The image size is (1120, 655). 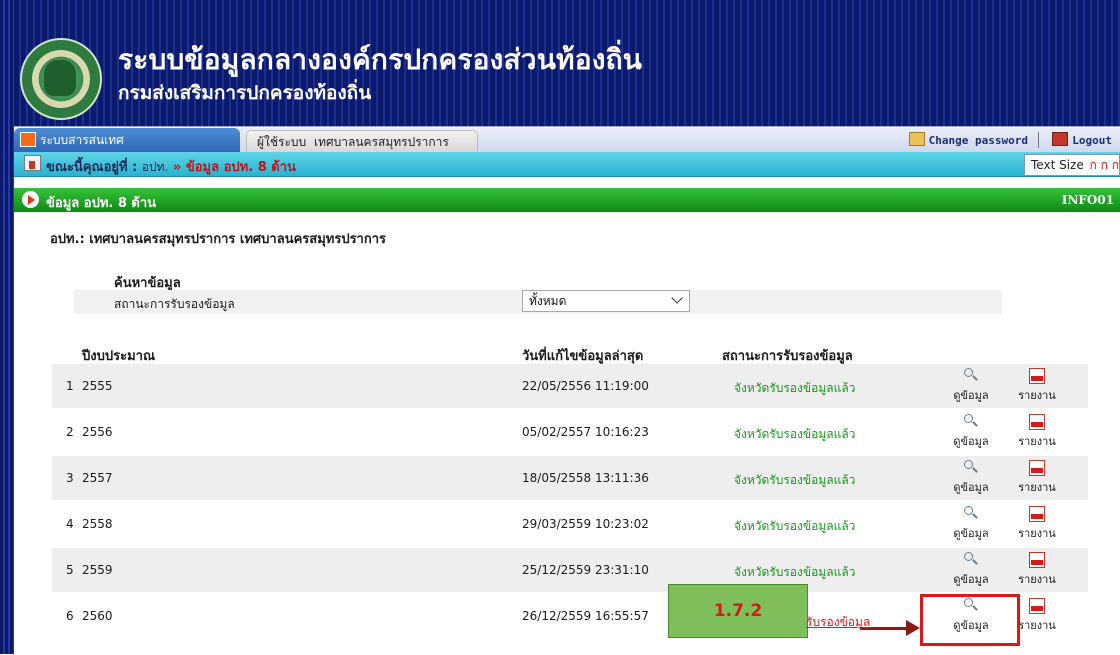 I want to click on text-size-options: ก ก ก, so click(x=1104, y=165).